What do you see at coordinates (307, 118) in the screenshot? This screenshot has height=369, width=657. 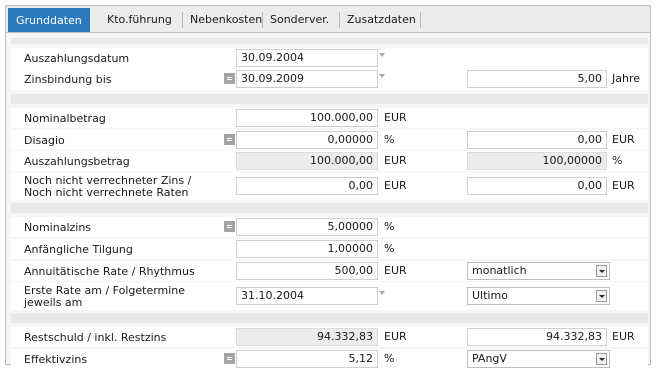 I see `nominalbetrag-field: 100.000,00` at bounding box center [307, 118].